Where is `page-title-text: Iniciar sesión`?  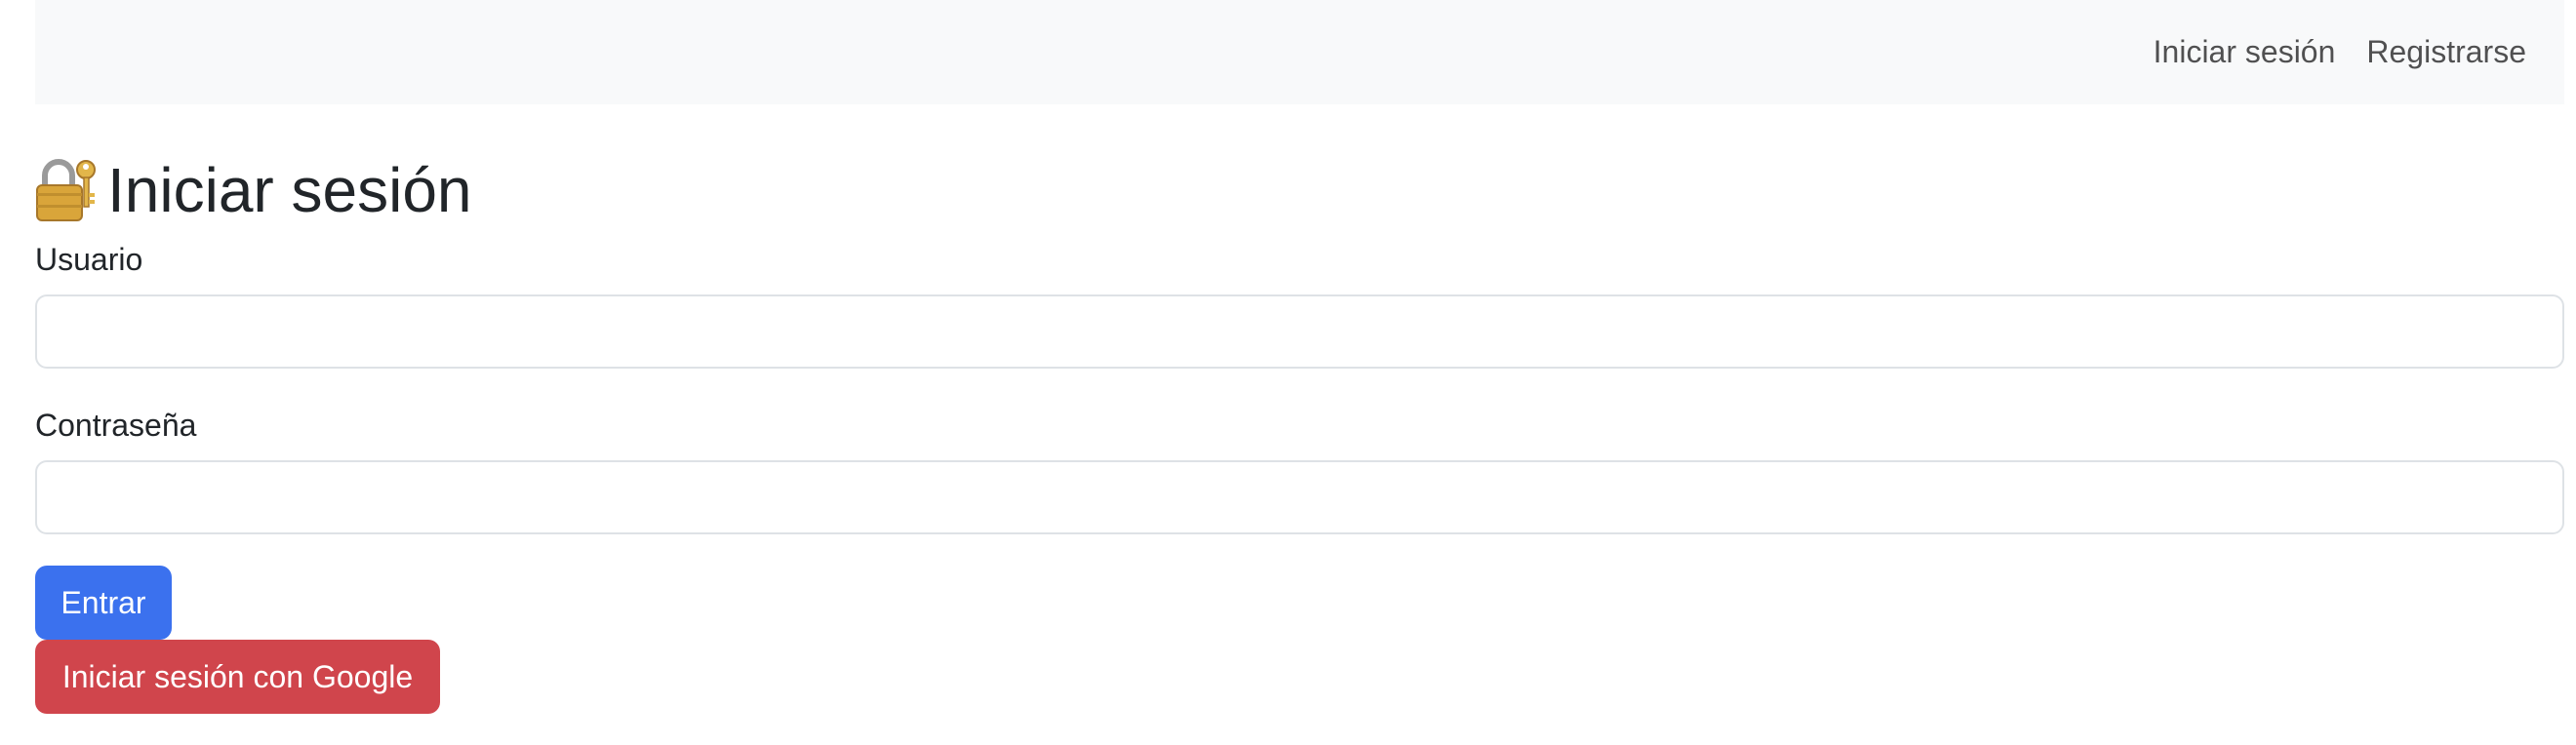 page-title-text: Iniciar sesión is located at coordinates (289, 190).